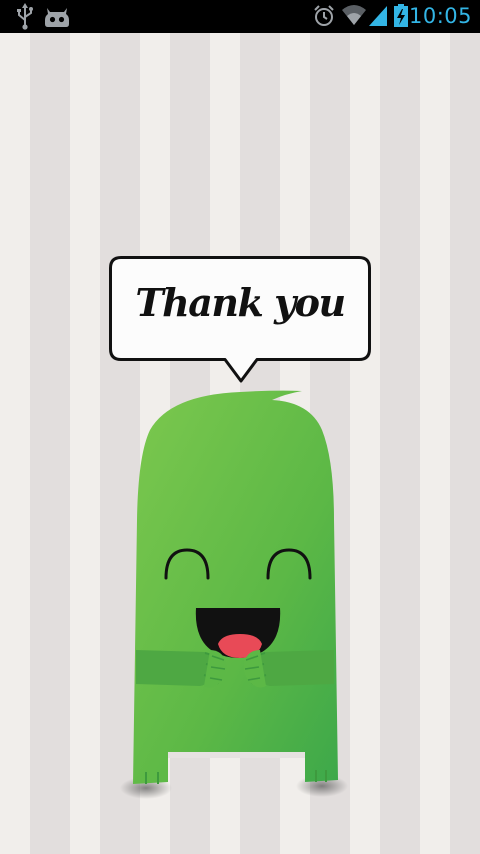  What do you see at coordinates (174, 668) in the screenshot?
I see `left-arm` at bounding box center [174, 668].